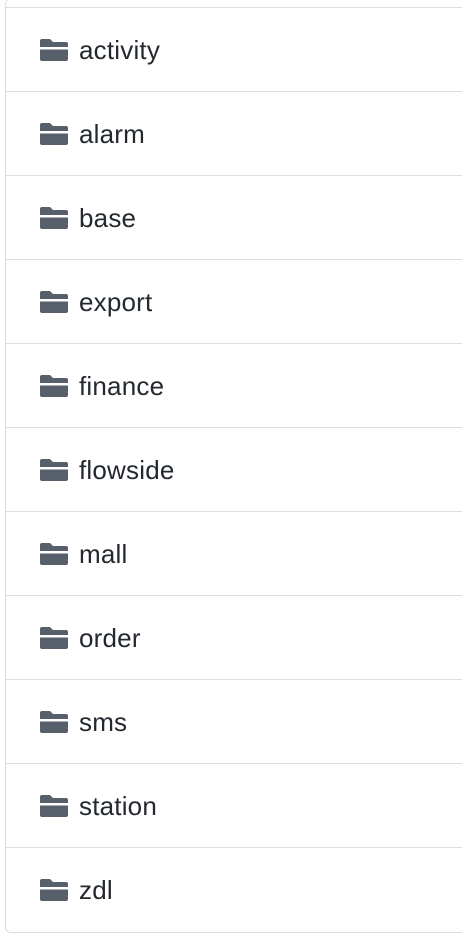 The image size is (462, 936). What do you see at coordinates (115, 302) in the screenshot?
I see `item-name: export` at bounding box center [115, 302].